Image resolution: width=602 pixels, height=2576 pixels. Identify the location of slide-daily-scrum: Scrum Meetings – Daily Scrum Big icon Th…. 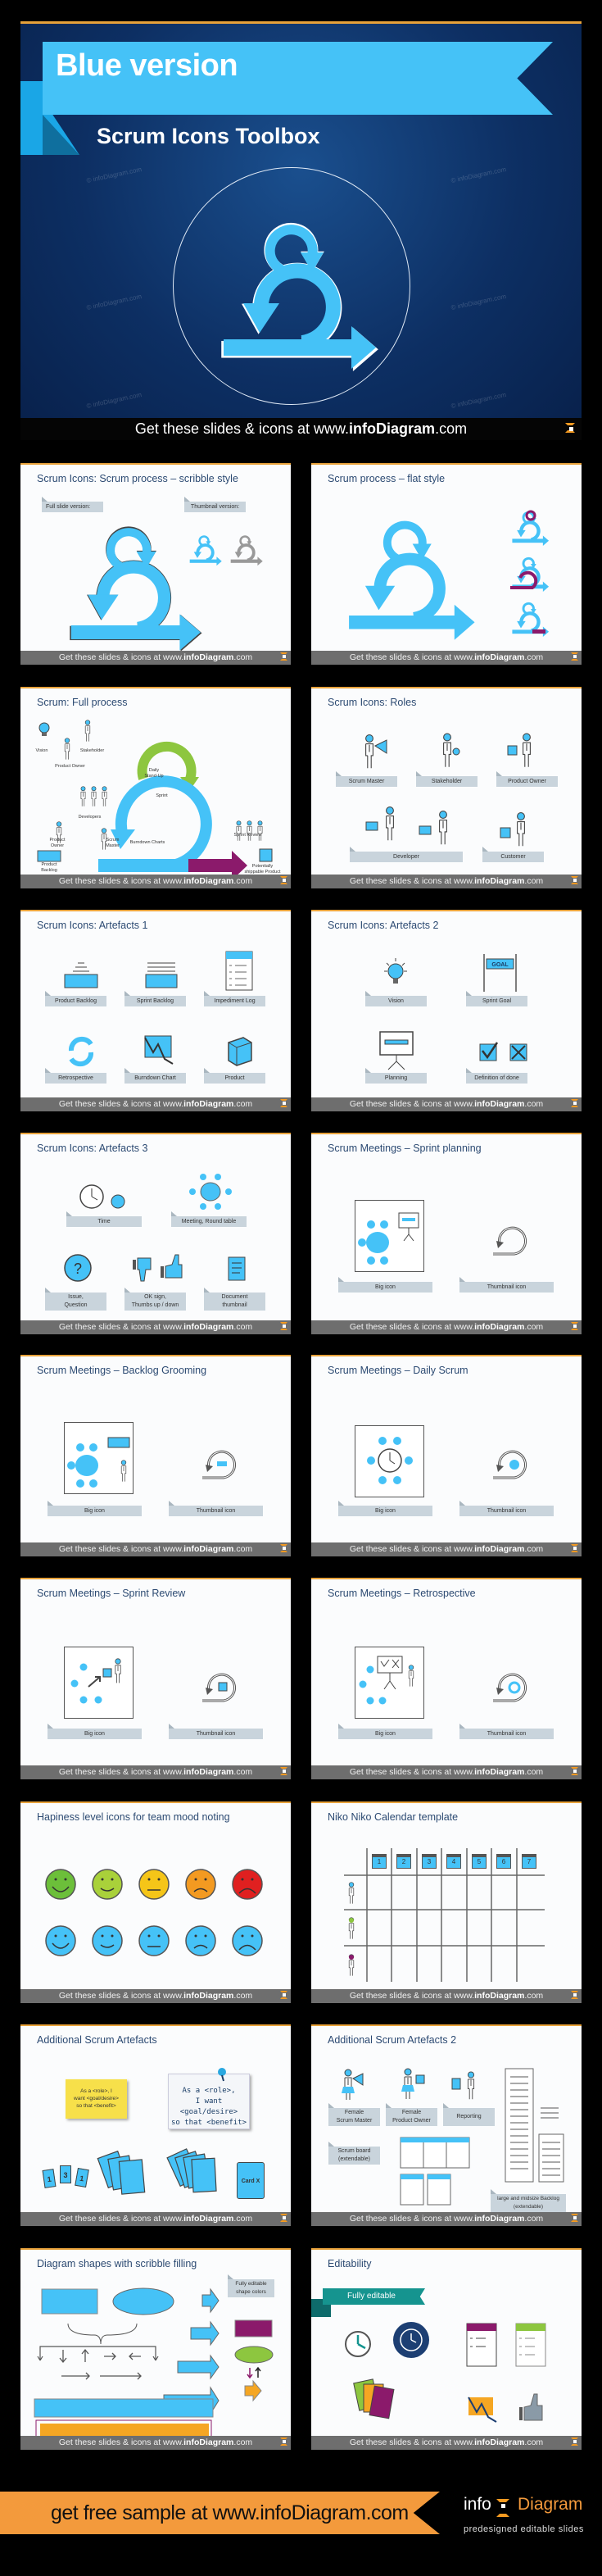
(446, 1455).